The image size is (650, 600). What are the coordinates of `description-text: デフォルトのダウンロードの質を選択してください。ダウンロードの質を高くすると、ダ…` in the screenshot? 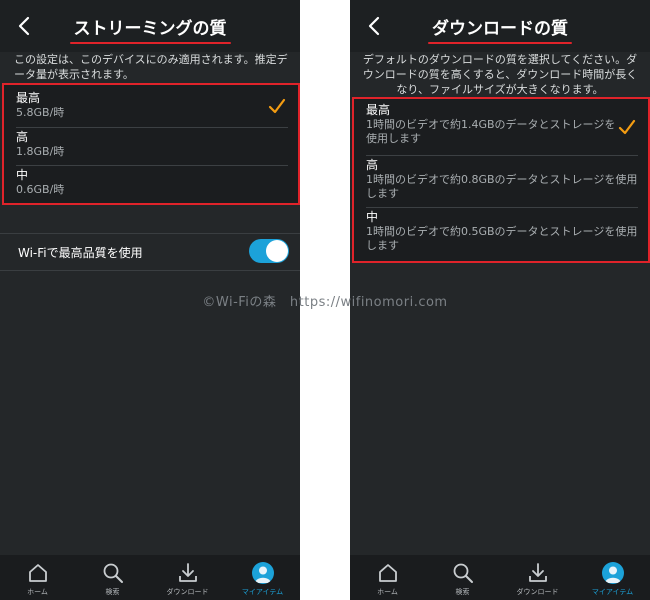 It's located at (500, 74).